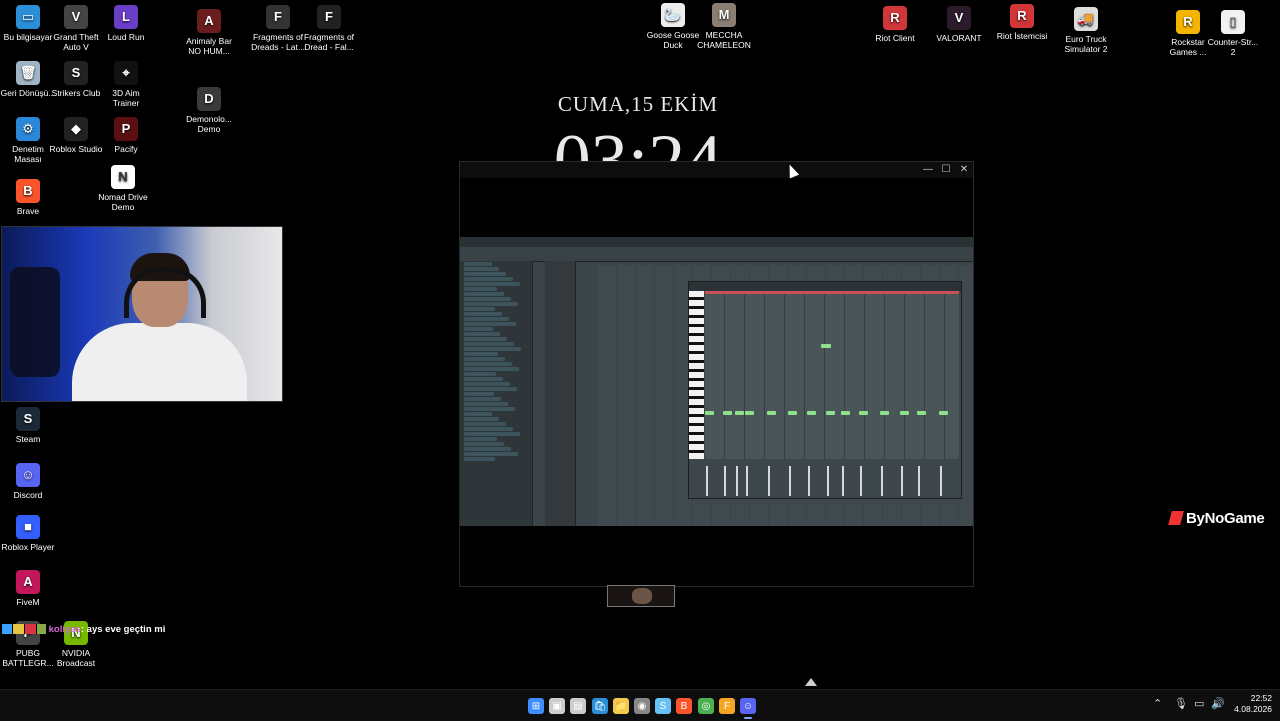 The height and width of the screenshot is (721, 1280). What do you see at coordinates (126, 84) in the screenshot?
I see `desktop-icon-aim-trainer: ⌖ 3D Aim Trainer` at bounding box center [126, 84].